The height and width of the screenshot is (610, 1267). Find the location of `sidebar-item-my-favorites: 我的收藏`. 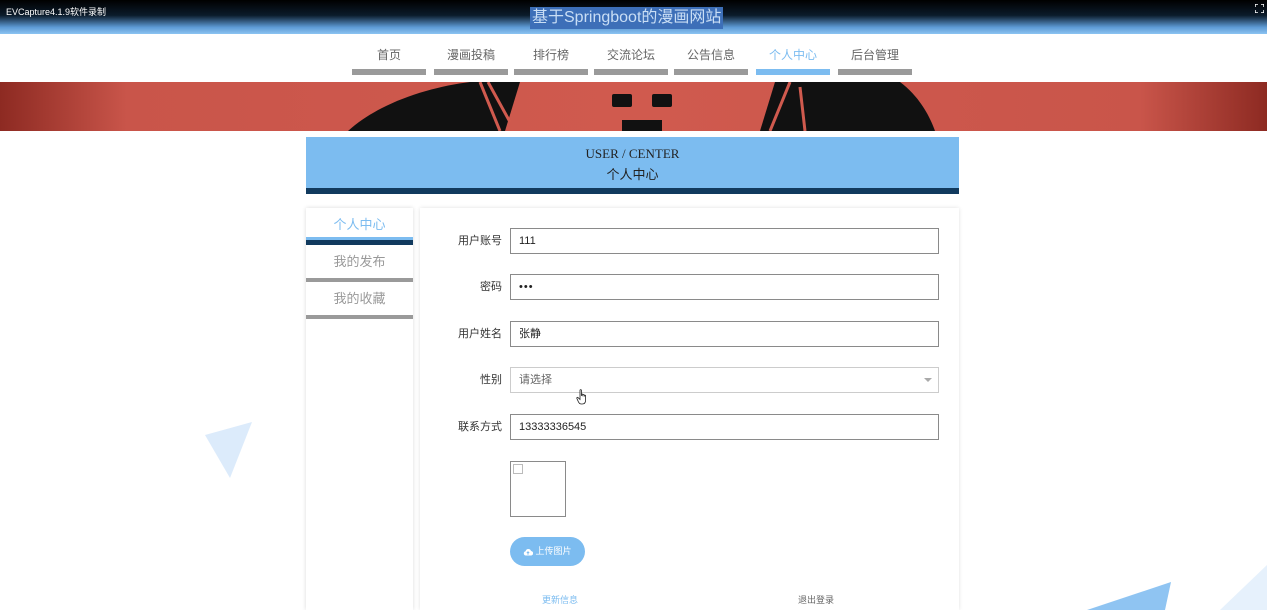

sidebar-item-my-favorites: 我的收藏 is located at coordinates (359, 300).